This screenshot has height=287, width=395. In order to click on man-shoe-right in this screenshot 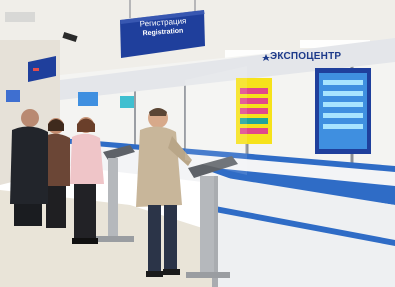, I will do `click(171, 272)`.